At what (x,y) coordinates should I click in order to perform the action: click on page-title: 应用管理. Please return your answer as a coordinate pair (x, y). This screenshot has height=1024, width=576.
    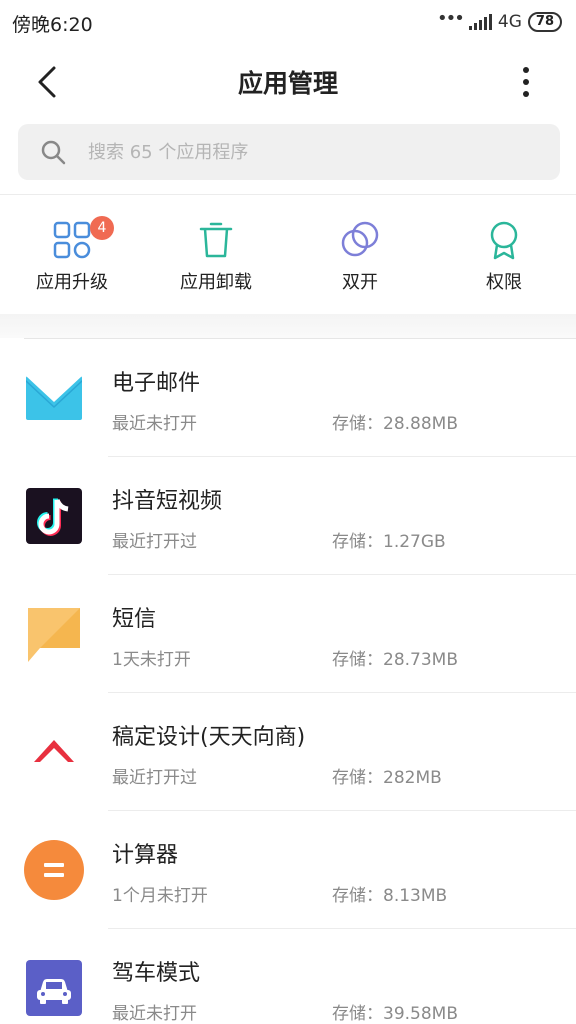
    Looking at the image, I should click on (287, 83).